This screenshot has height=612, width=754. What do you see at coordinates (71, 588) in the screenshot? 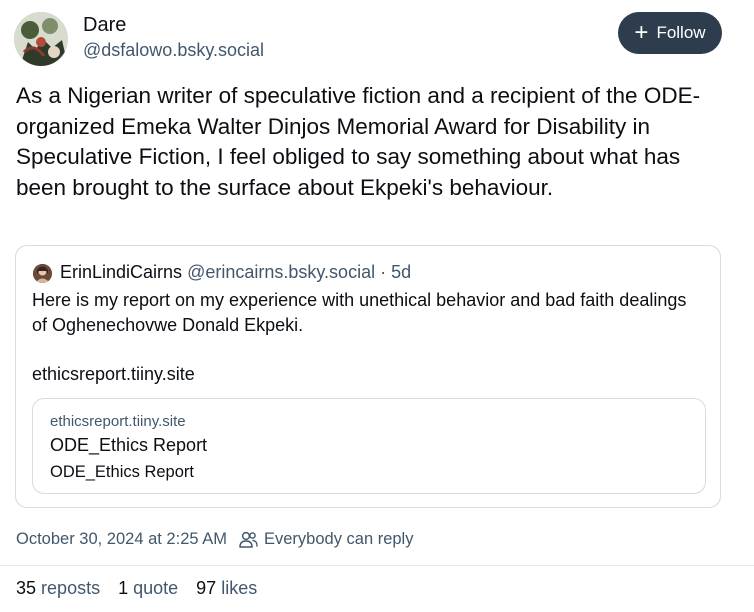
I see `reposts-label: reposts` at bounding box center [71, 588].